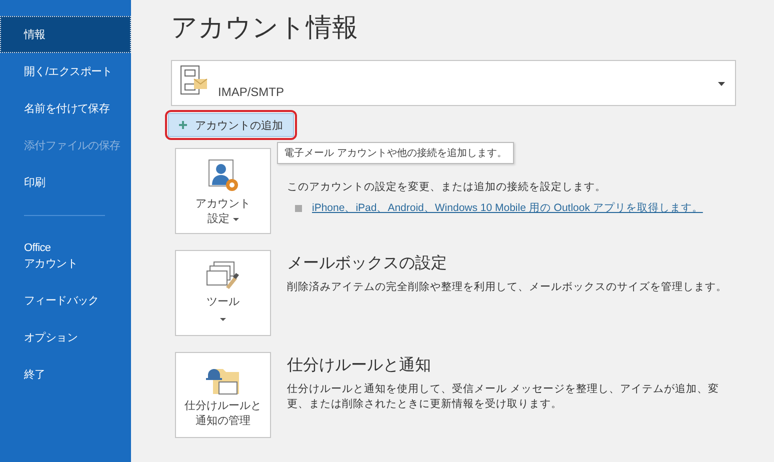  Describe the element at coordinates (251, 92) in the screenshot. I see `account-type: IMAP/SMTP` at that location.